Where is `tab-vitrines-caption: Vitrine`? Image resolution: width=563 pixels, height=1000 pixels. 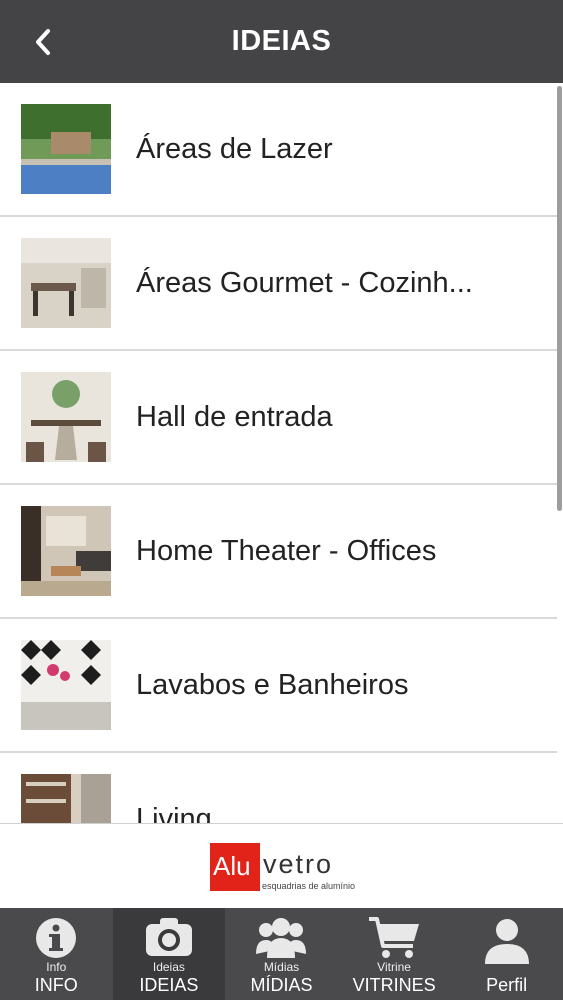 tab-vitrines-caption: Vitrine is located at coordinates (394, 967).